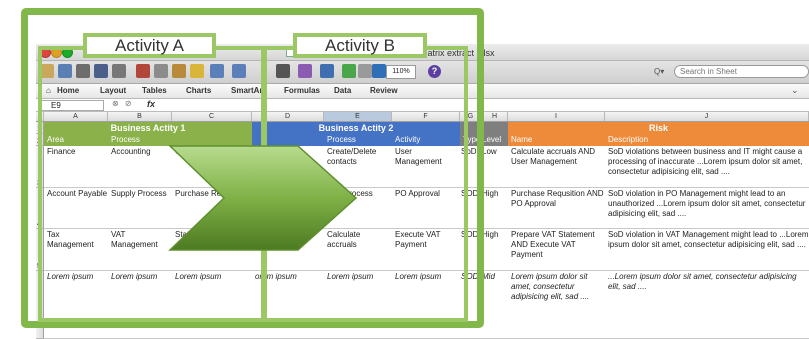 The width and height of the screenshot is (809, 339). What do you see at coordinates (149, 45) in the screenshot?
I see `activity-a-label: Activity A` at bounding box center [149, 45].